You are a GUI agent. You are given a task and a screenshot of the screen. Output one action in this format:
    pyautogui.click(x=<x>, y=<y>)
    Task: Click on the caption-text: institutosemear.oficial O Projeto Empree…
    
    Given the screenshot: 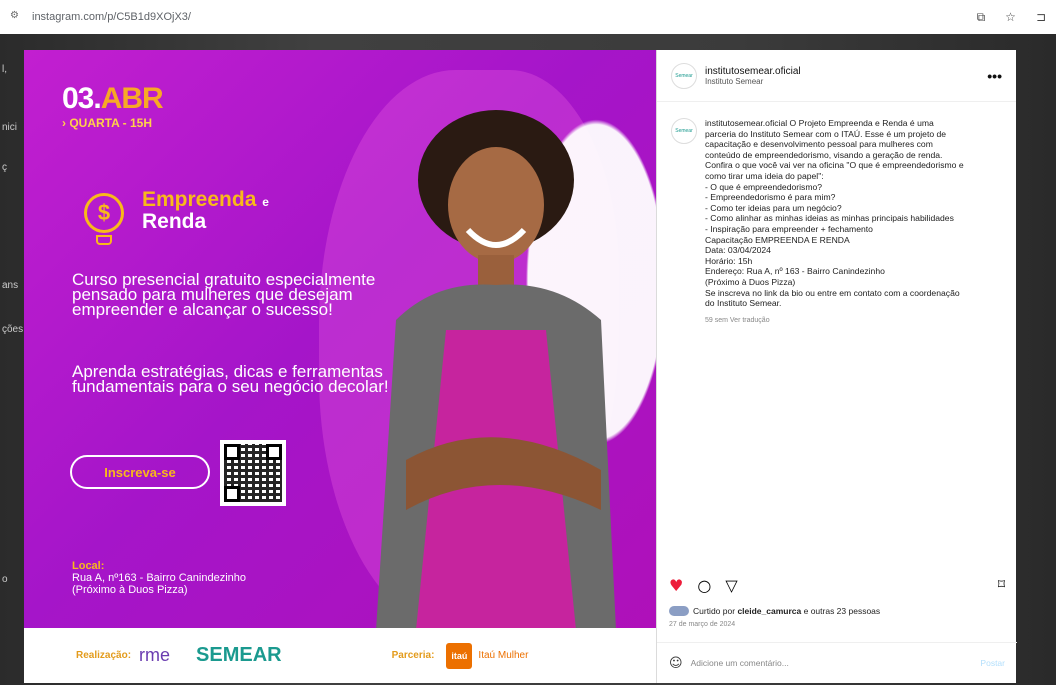 What is the action you would take?
    pyautogui.click(x=834, y=213)
    